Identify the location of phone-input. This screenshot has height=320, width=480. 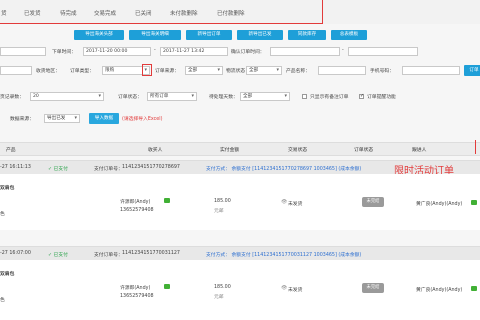
(431, 70).